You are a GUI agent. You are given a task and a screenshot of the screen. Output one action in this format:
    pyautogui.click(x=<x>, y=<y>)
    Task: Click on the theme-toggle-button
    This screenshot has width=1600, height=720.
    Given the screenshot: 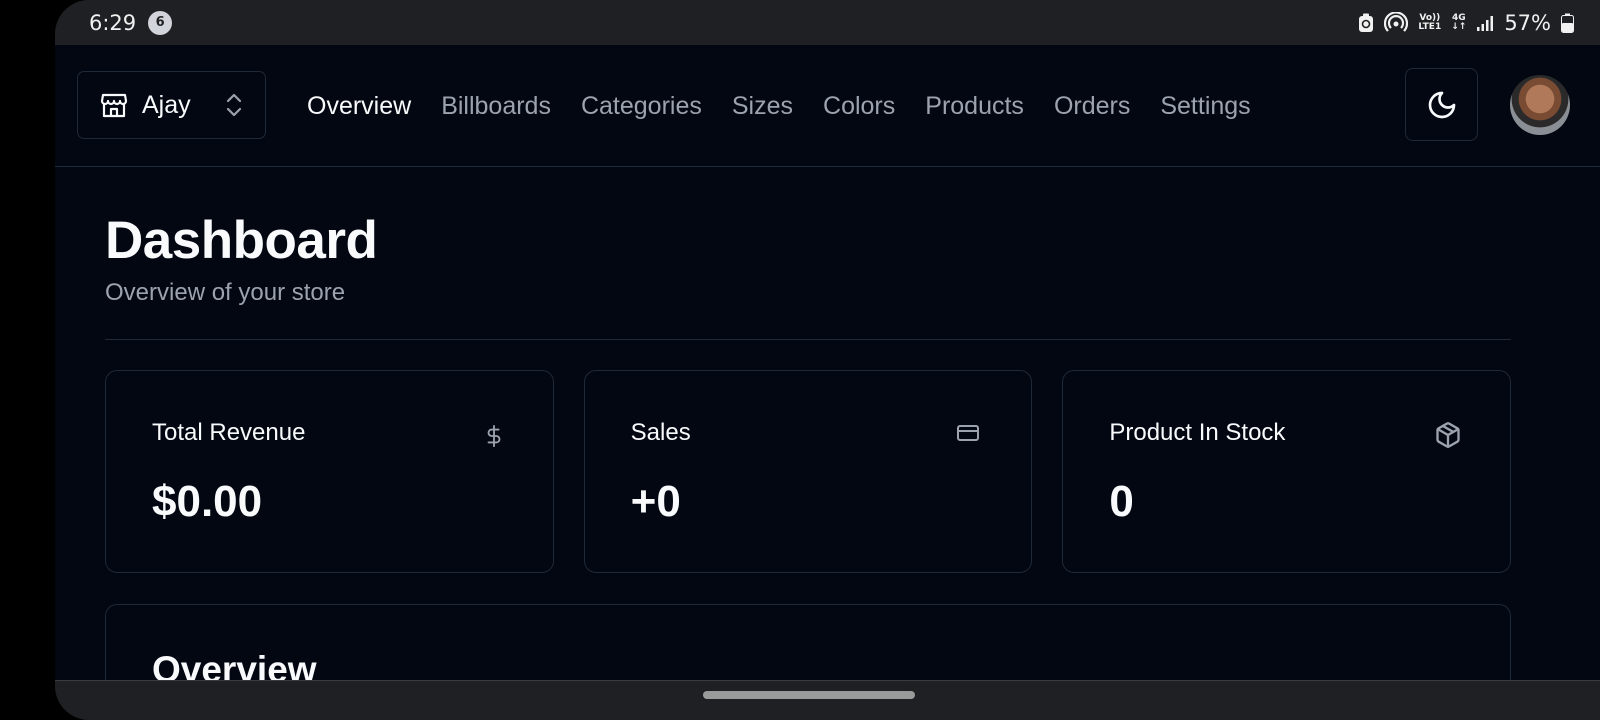 What is the action you would take?
    pyautogui.click(x=1441, y=104)
    